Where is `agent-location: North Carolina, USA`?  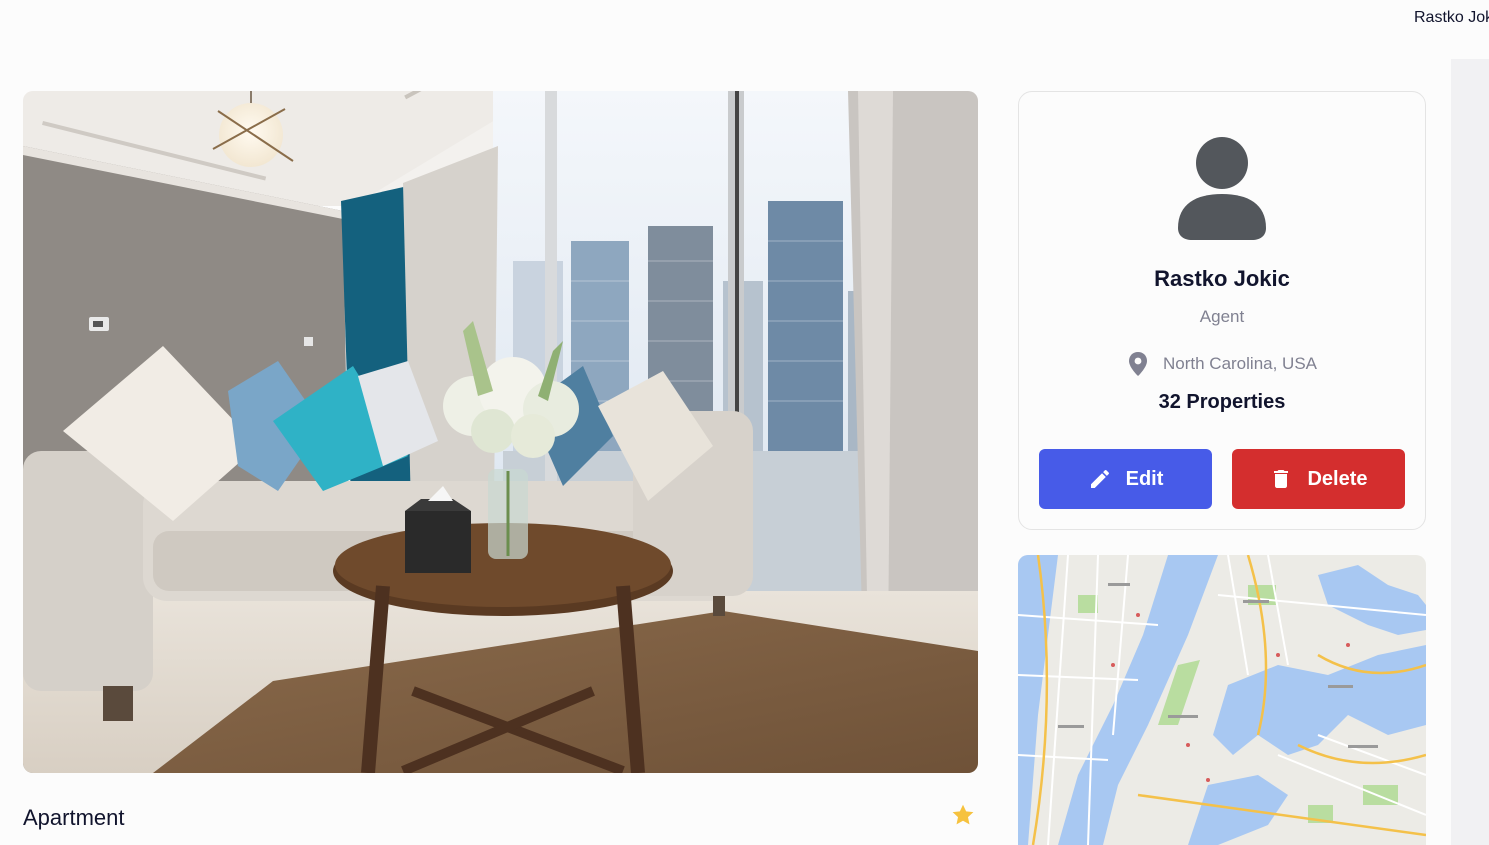
agent-location: North Carolina, USA is located at coordinates (1222, 364).